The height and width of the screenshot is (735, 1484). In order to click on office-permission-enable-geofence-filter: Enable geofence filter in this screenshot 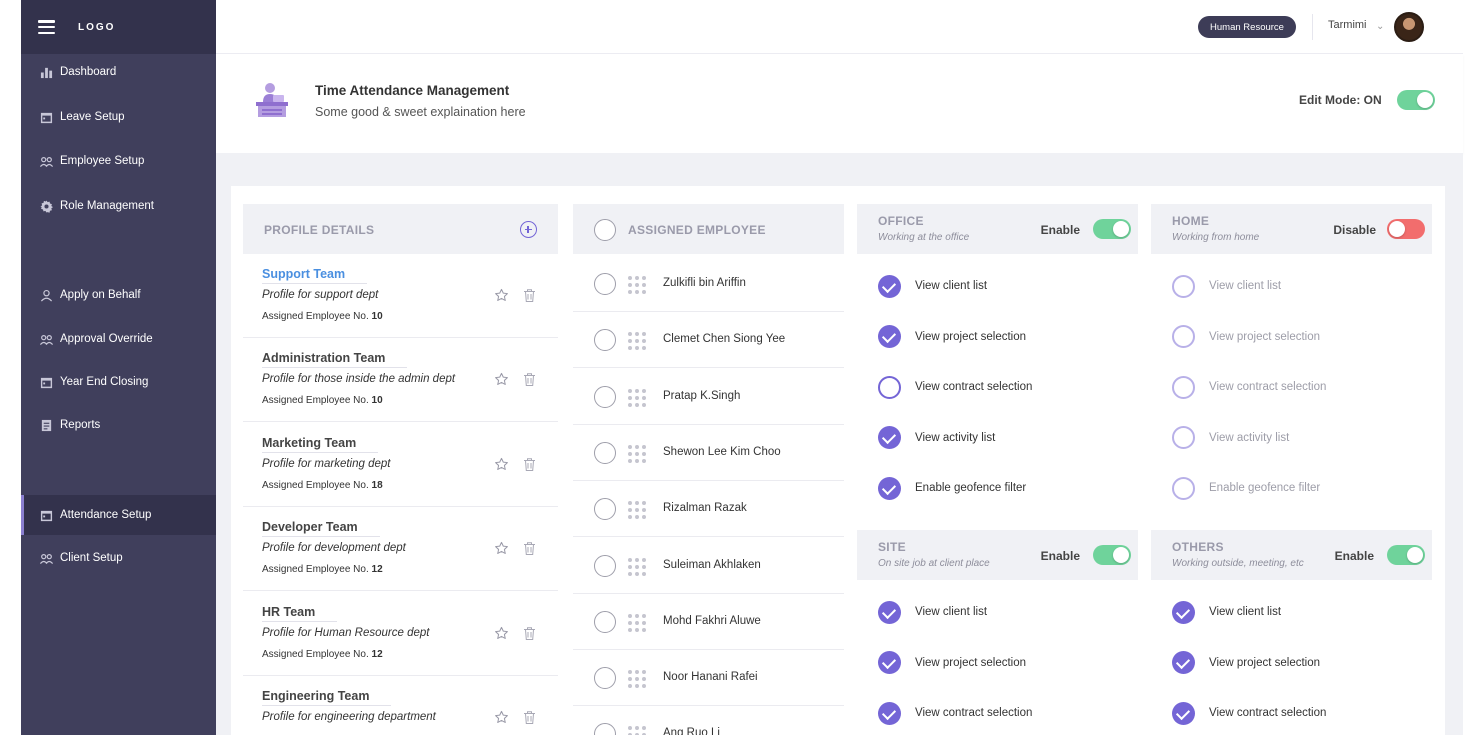, I will do `click(952, 488)`.